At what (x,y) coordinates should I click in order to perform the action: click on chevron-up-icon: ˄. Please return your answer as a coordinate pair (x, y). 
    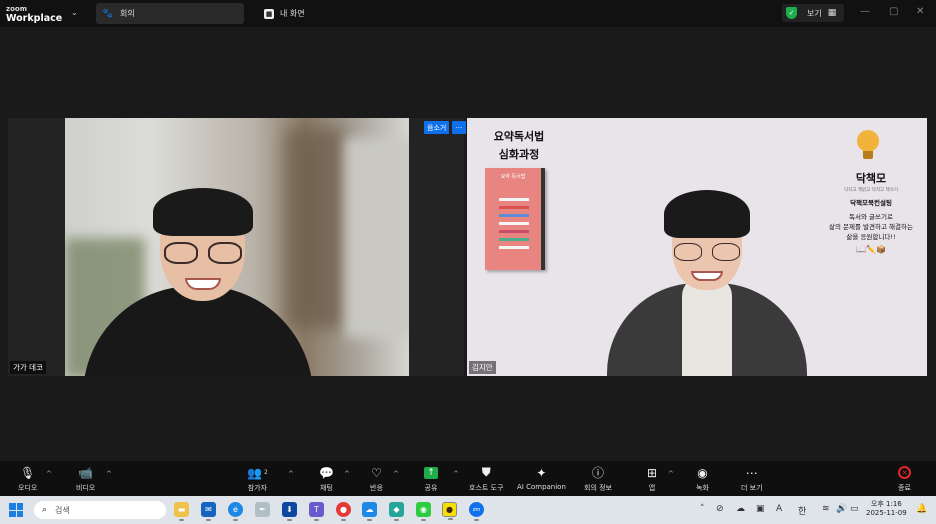
    Looking at the image, I should click on (702, 509).